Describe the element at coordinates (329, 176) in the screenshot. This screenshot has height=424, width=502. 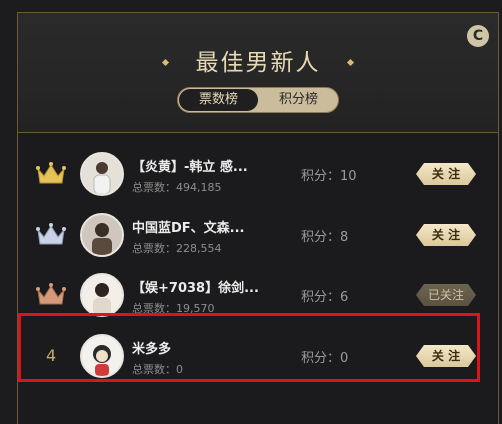
I see `score: 积分：10` at that location.